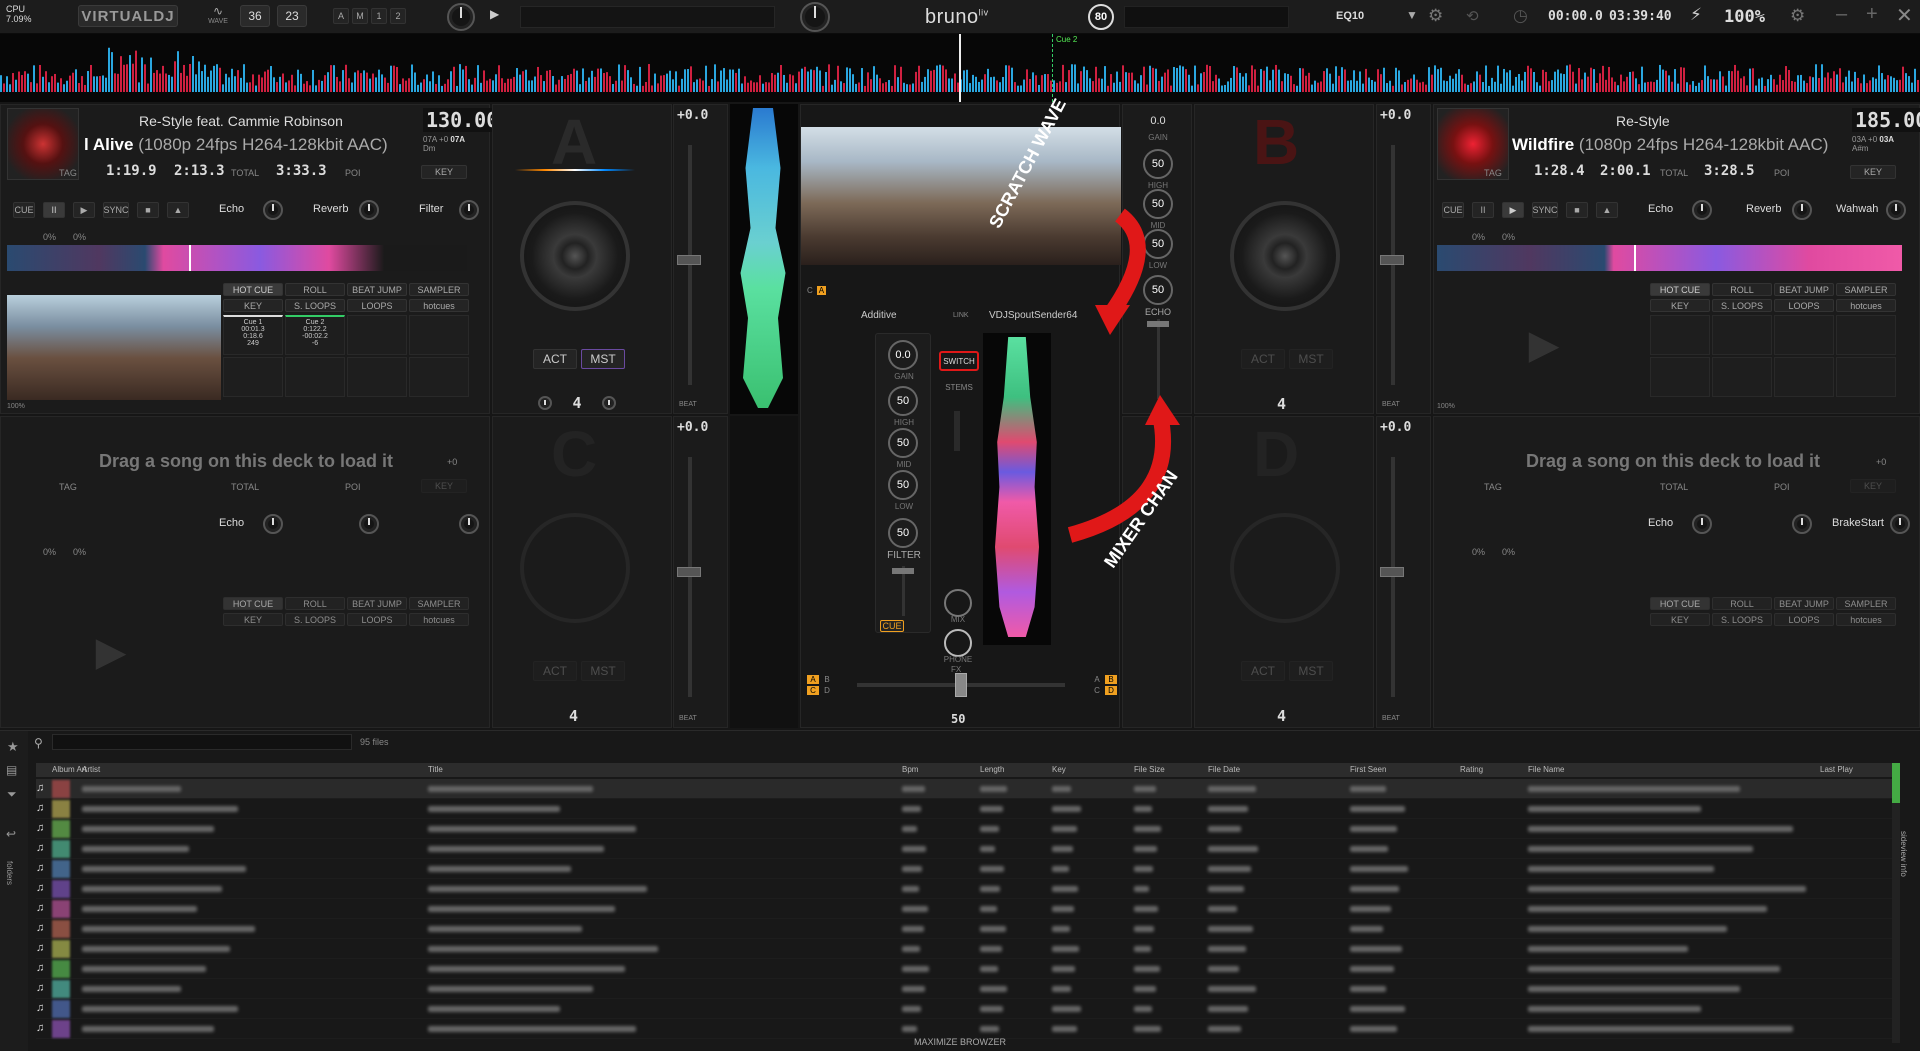 The height and width of the screenshot is (1051, 1920). I want to click on deck-d-act-button: ACT, so click(1263, 671).